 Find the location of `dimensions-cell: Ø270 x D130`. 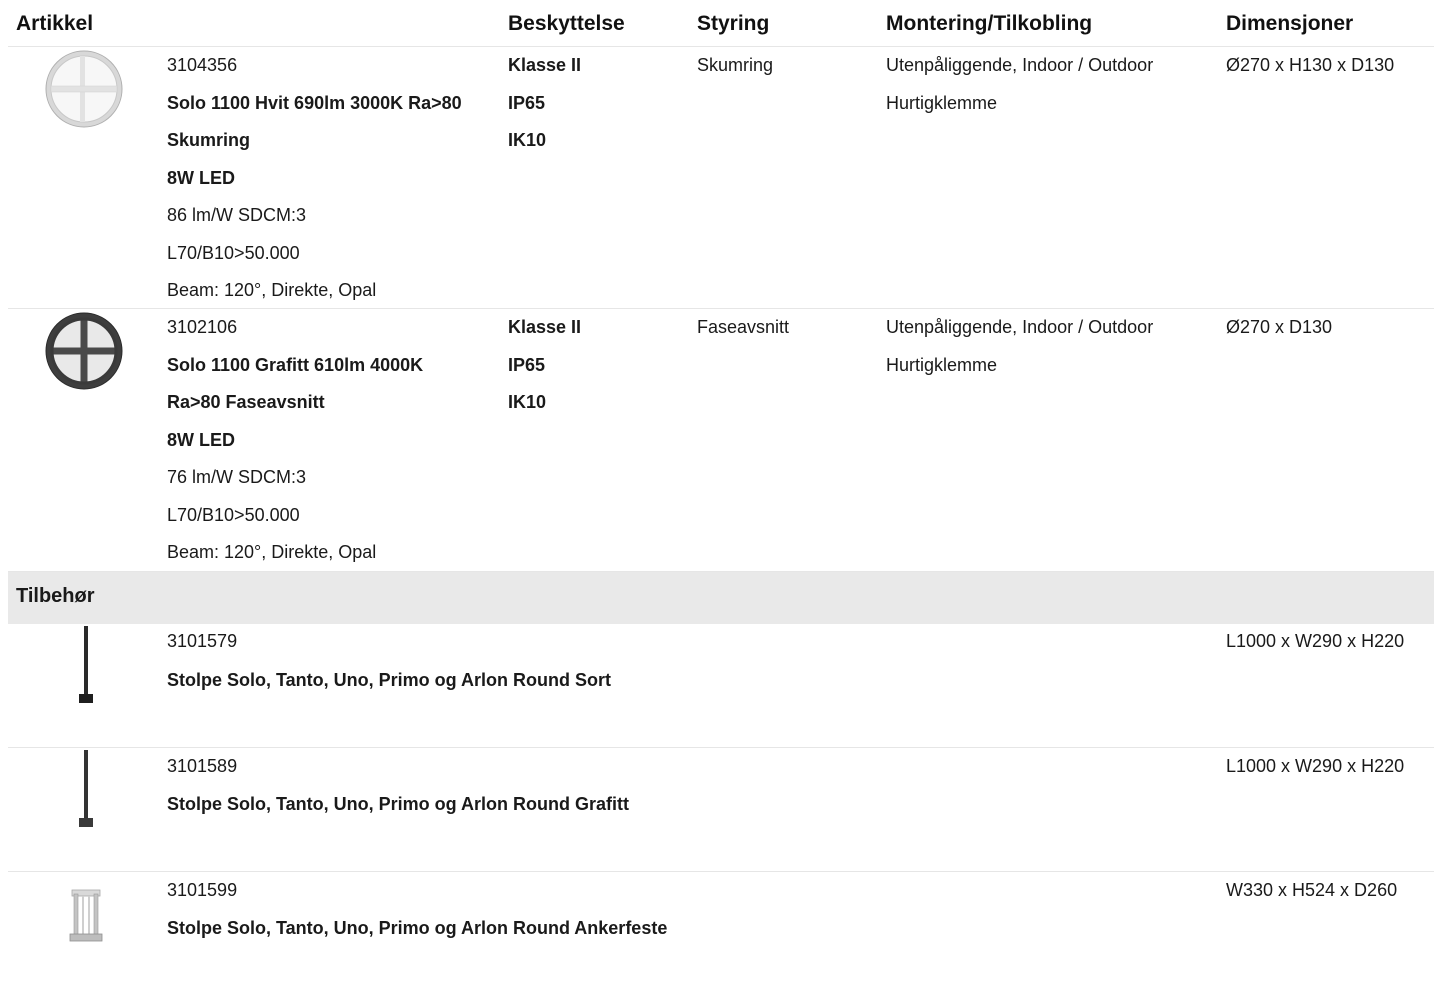

dimensions-cell: Ø270 x D130 is located at coordinates (1279, 328).